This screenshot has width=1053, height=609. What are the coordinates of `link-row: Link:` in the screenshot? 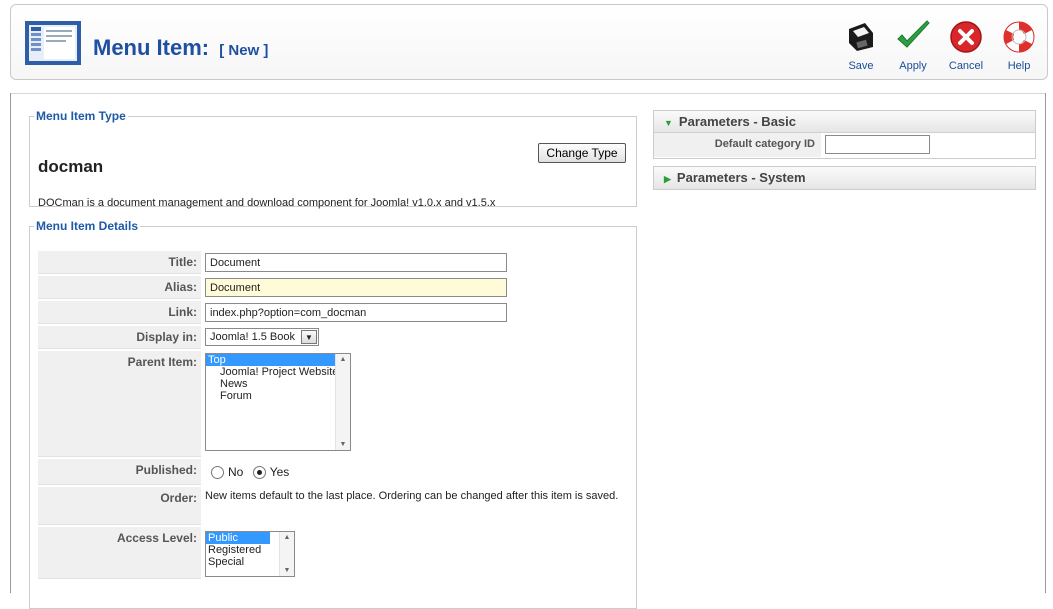 It's located at (334, 312).